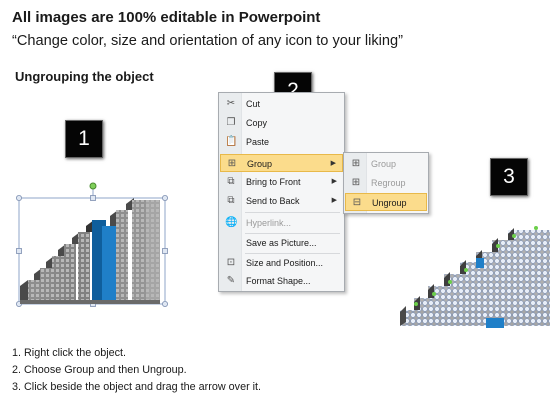 Image resolution: width=560 pixels, height=420 pixels. Describe the element at coordinates (231, 200) in the screenshot. I see `send-to-back-icon: ⧉` at that location.